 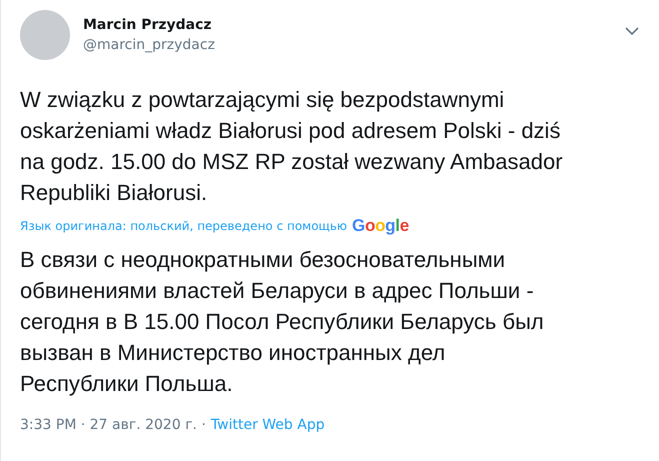 I want to click on google-logo: Google, so click(x=380, y=226).